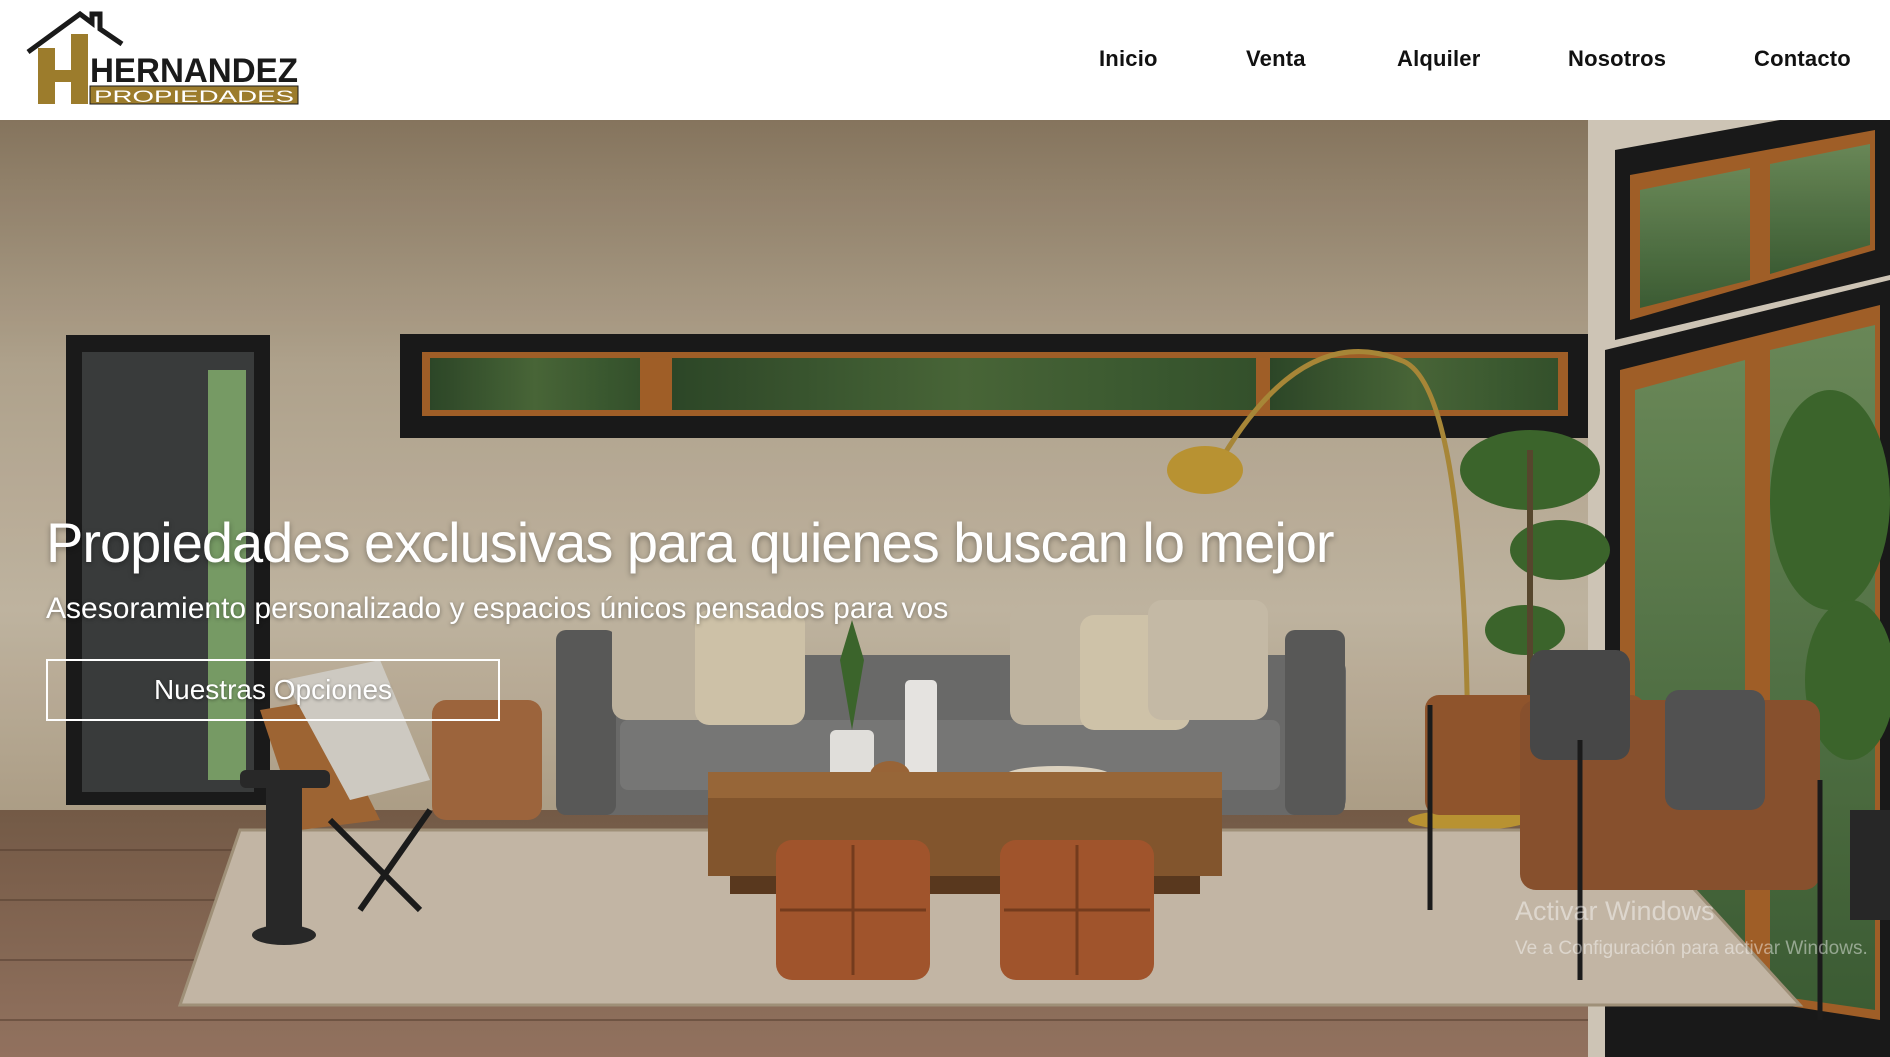 The height and width of the screenshot is (1057, 1890). Describe the element at coordinates (273, 690) in the screenshot. I see `nuestras-opciones-button: Nuestras Opciones` at that location.